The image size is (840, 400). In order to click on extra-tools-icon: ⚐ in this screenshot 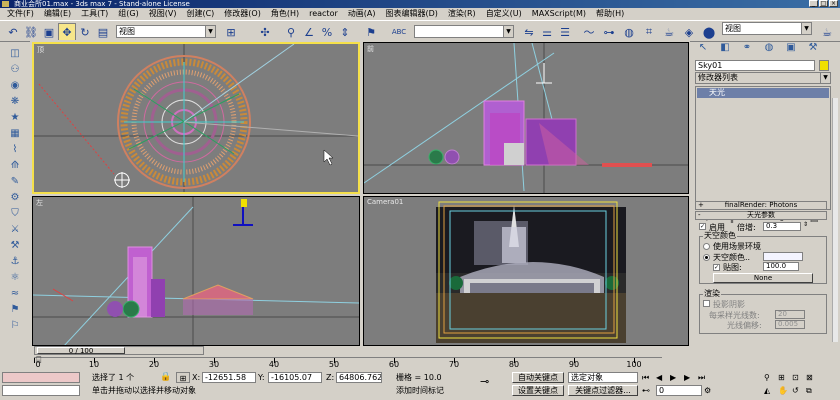, I will do `click(15, 327)`.